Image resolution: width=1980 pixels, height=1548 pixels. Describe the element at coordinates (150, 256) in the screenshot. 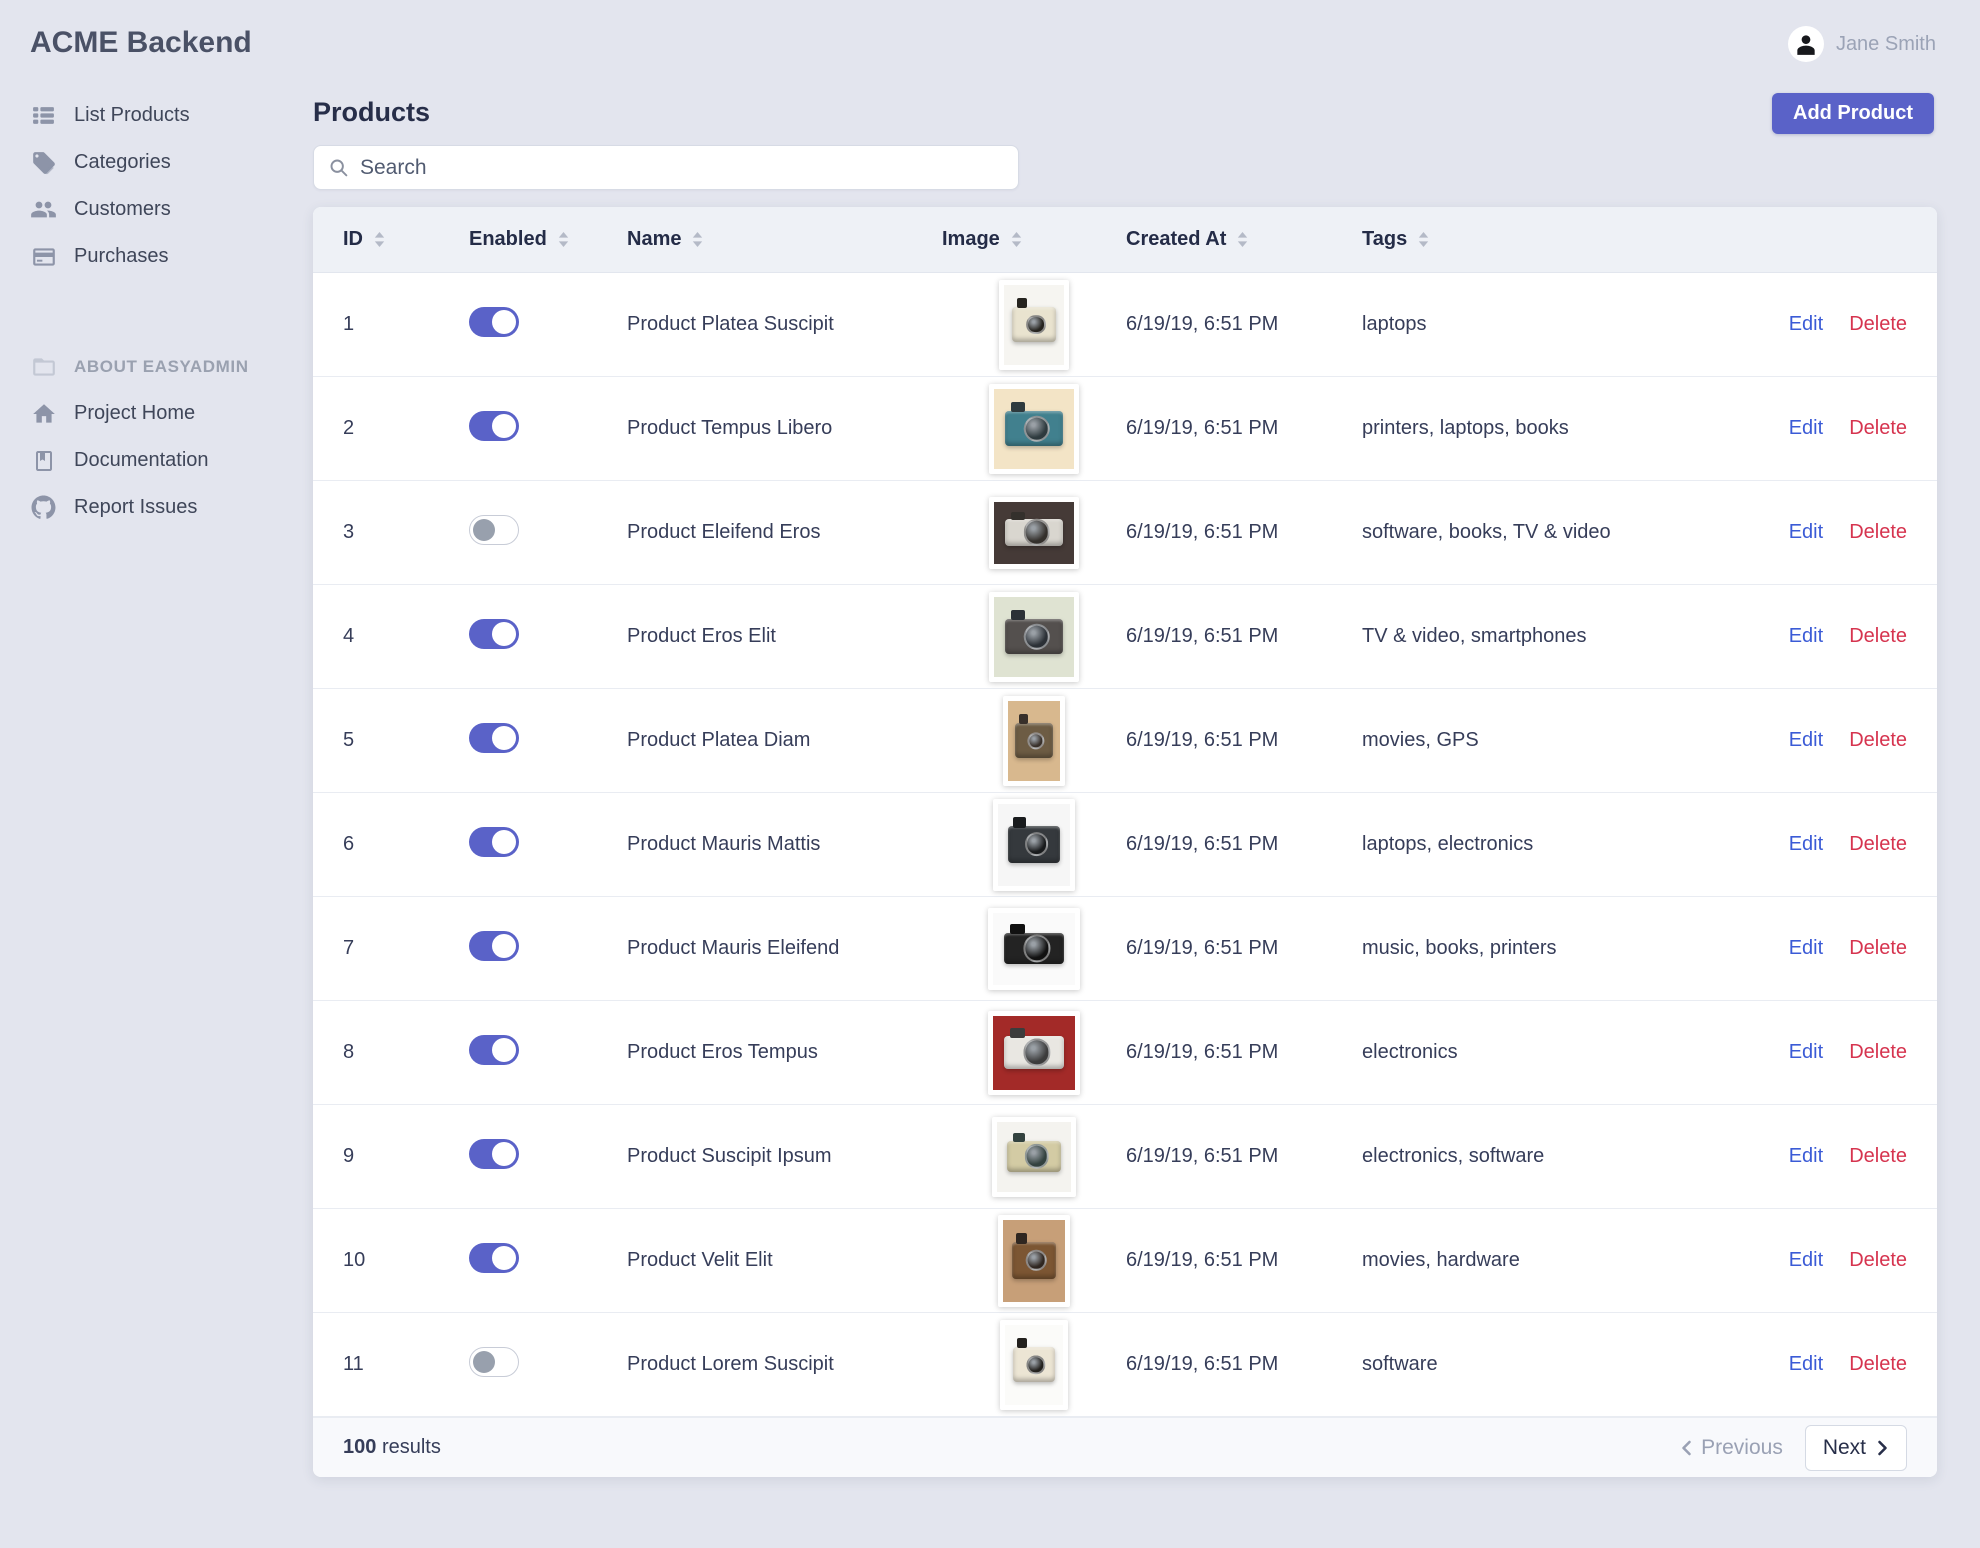

I see `sidebar-item-purchases: Purchases` at that location.